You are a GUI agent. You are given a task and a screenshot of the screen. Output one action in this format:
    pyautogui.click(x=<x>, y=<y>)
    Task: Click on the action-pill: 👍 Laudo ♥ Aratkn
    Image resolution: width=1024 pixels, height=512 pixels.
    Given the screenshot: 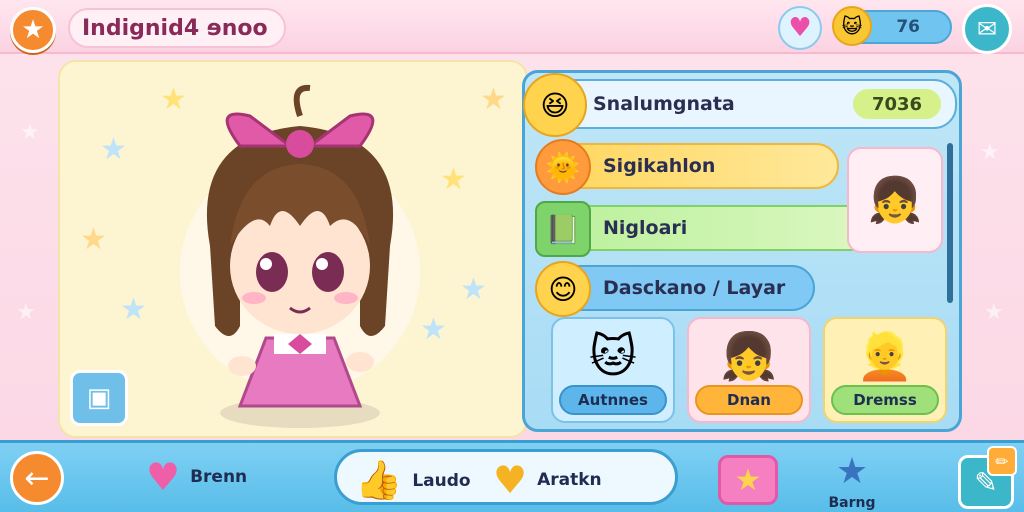 What is the action you would take?
    pyautogui.click(x=506, y=477)
    